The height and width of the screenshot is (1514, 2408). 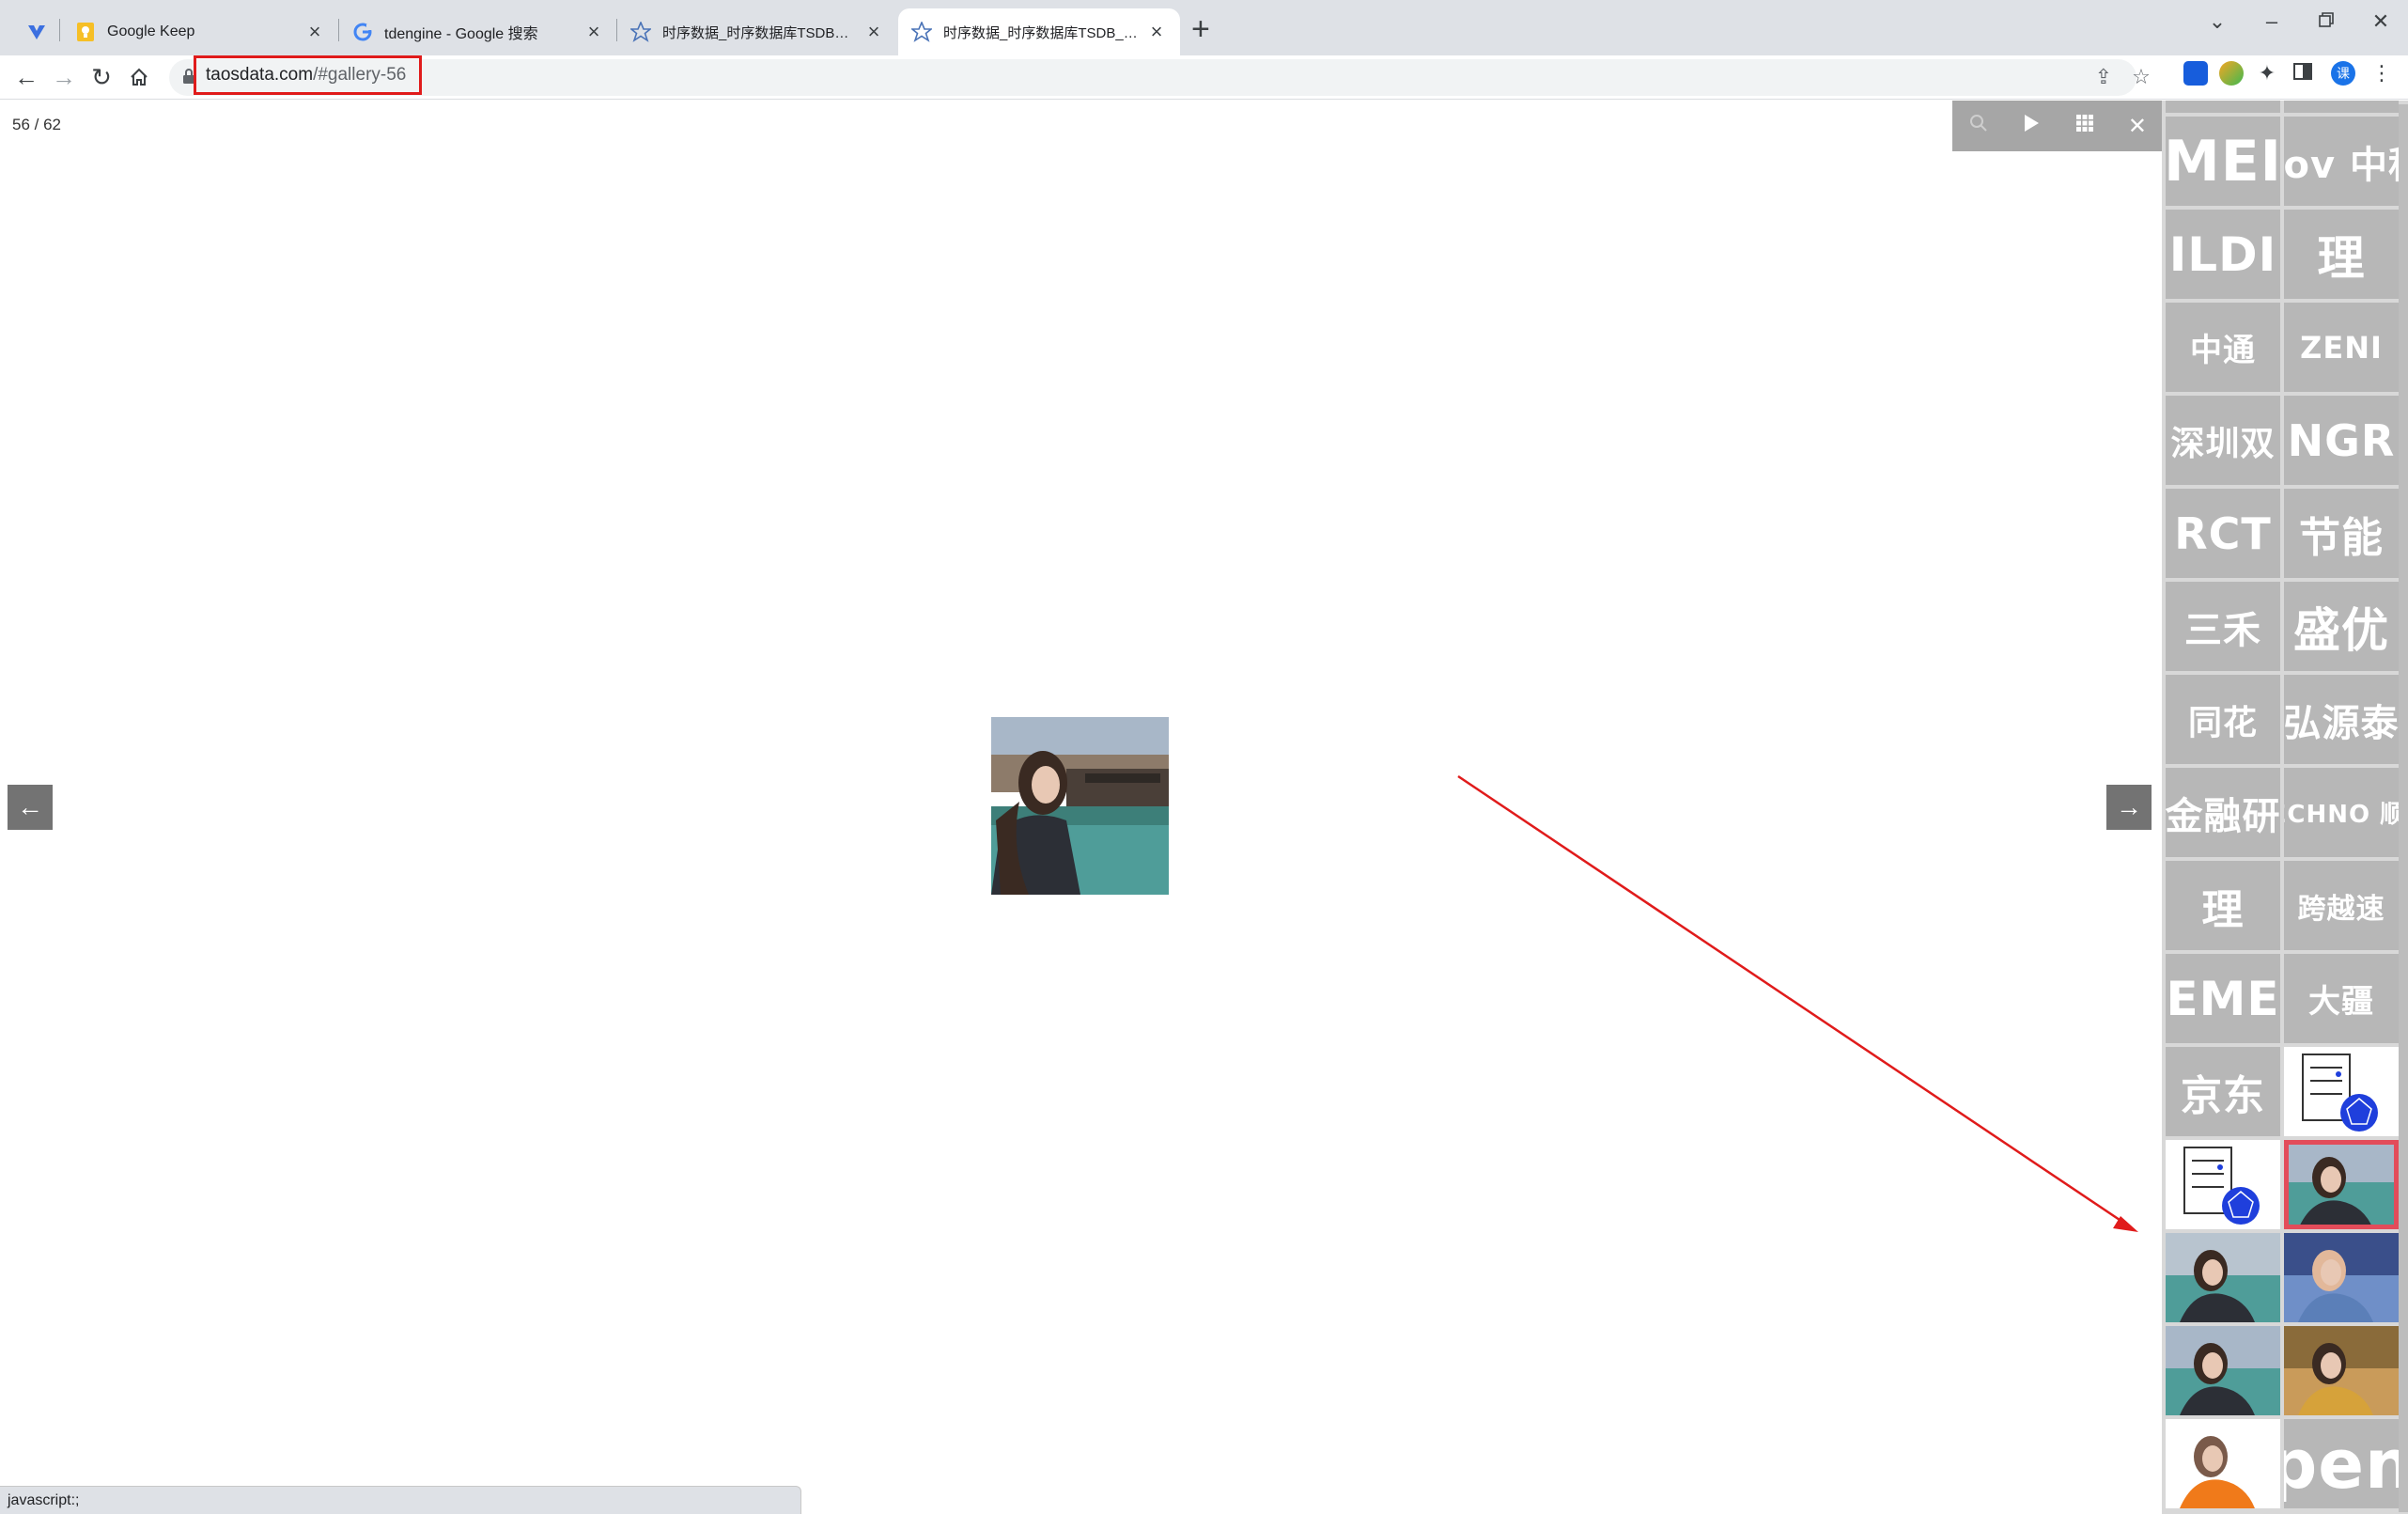 What do you see at coordinates (2403, 808) in the screenshot?
I see `thumbnail-scrollbar` at bounding box center [2403, 808].